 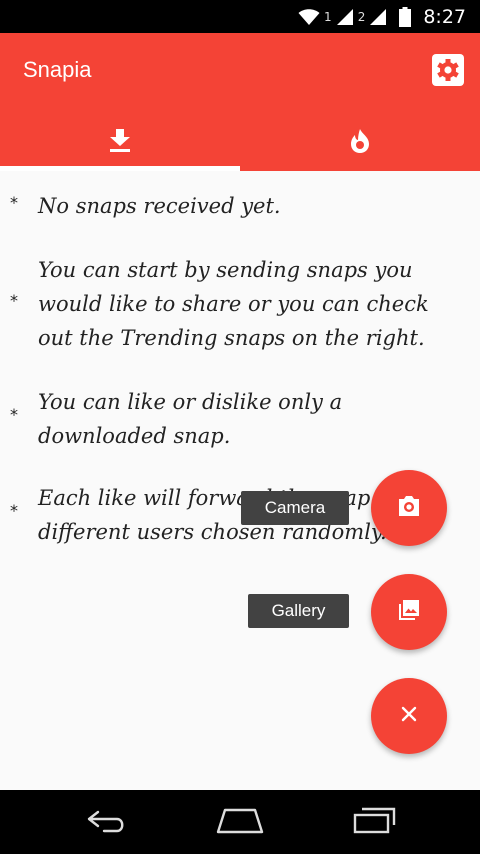 I want to click on gallery-icon, so click(x=409, y=612).